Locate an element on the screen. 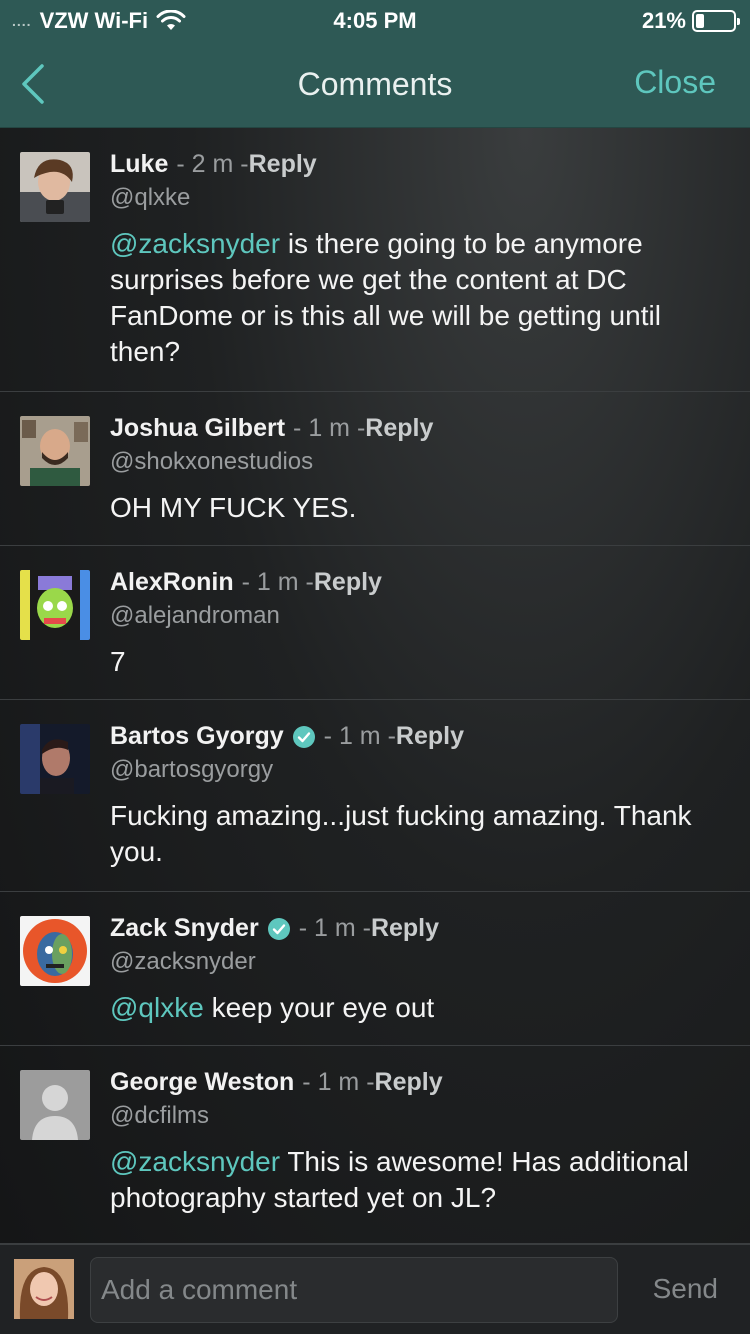 The image size is (750, 1334). comment-header: Zack Snyder - 1 m - Reply is located at coordinates (274, 928).